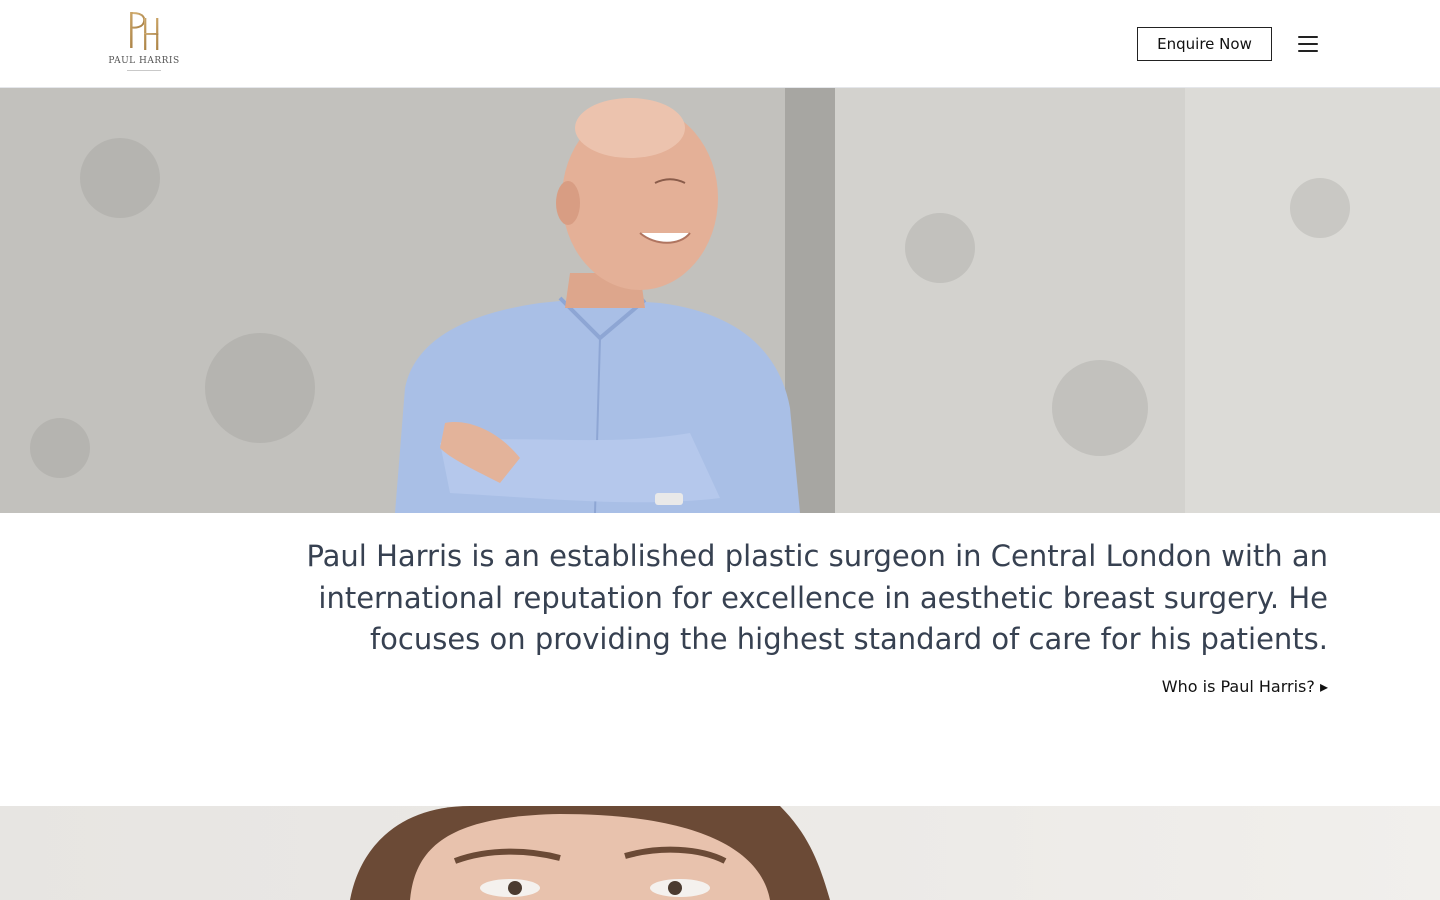  Describe the element at coordinates (590, 853) in the screenshot. I see `woman-portrait-illustration` at that location.